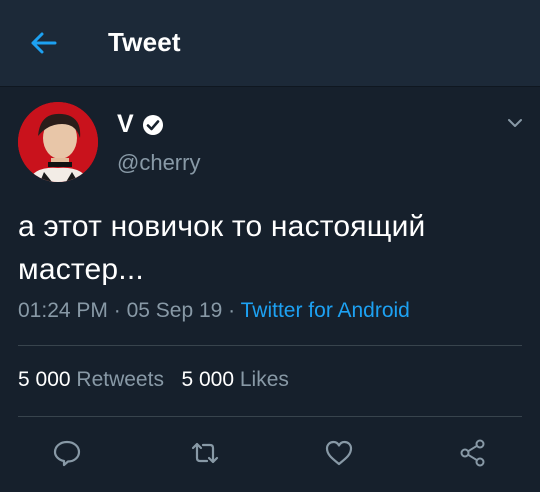 The width and height of the screenshot is (540, 492). I want to click on arrow-left-icon, so click(44, 43).